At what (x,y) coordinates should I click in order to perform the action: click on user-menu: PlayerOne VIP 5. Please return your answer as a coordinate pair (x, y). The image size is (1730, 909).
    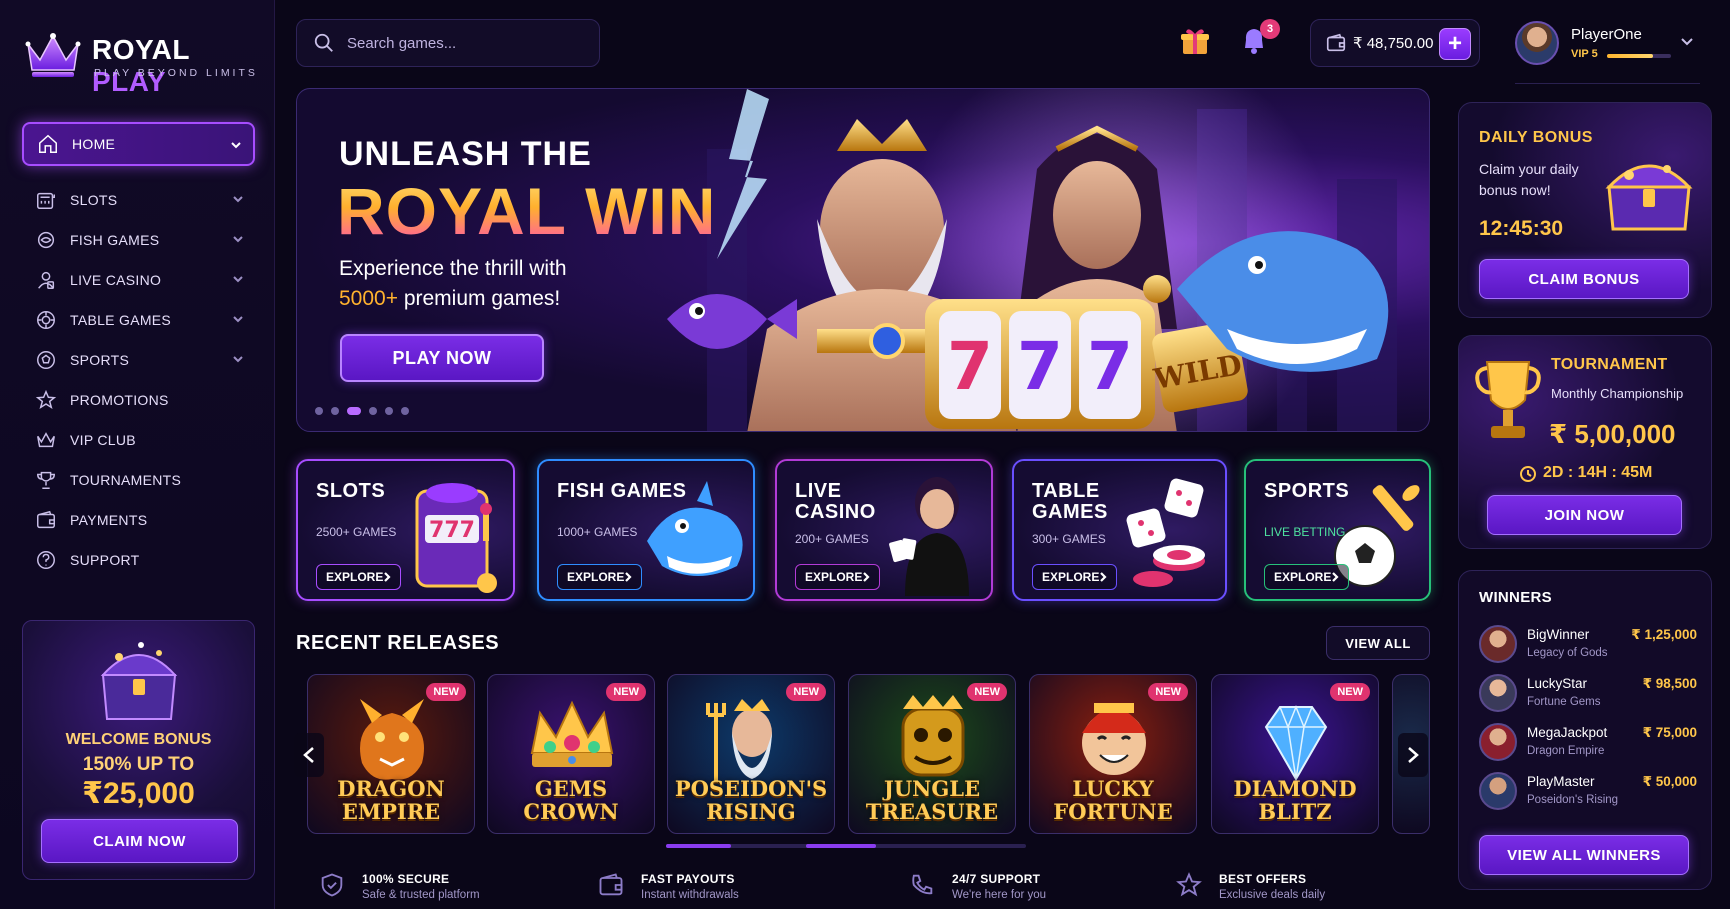
    Looking at the image, I should click on (1615, 45).